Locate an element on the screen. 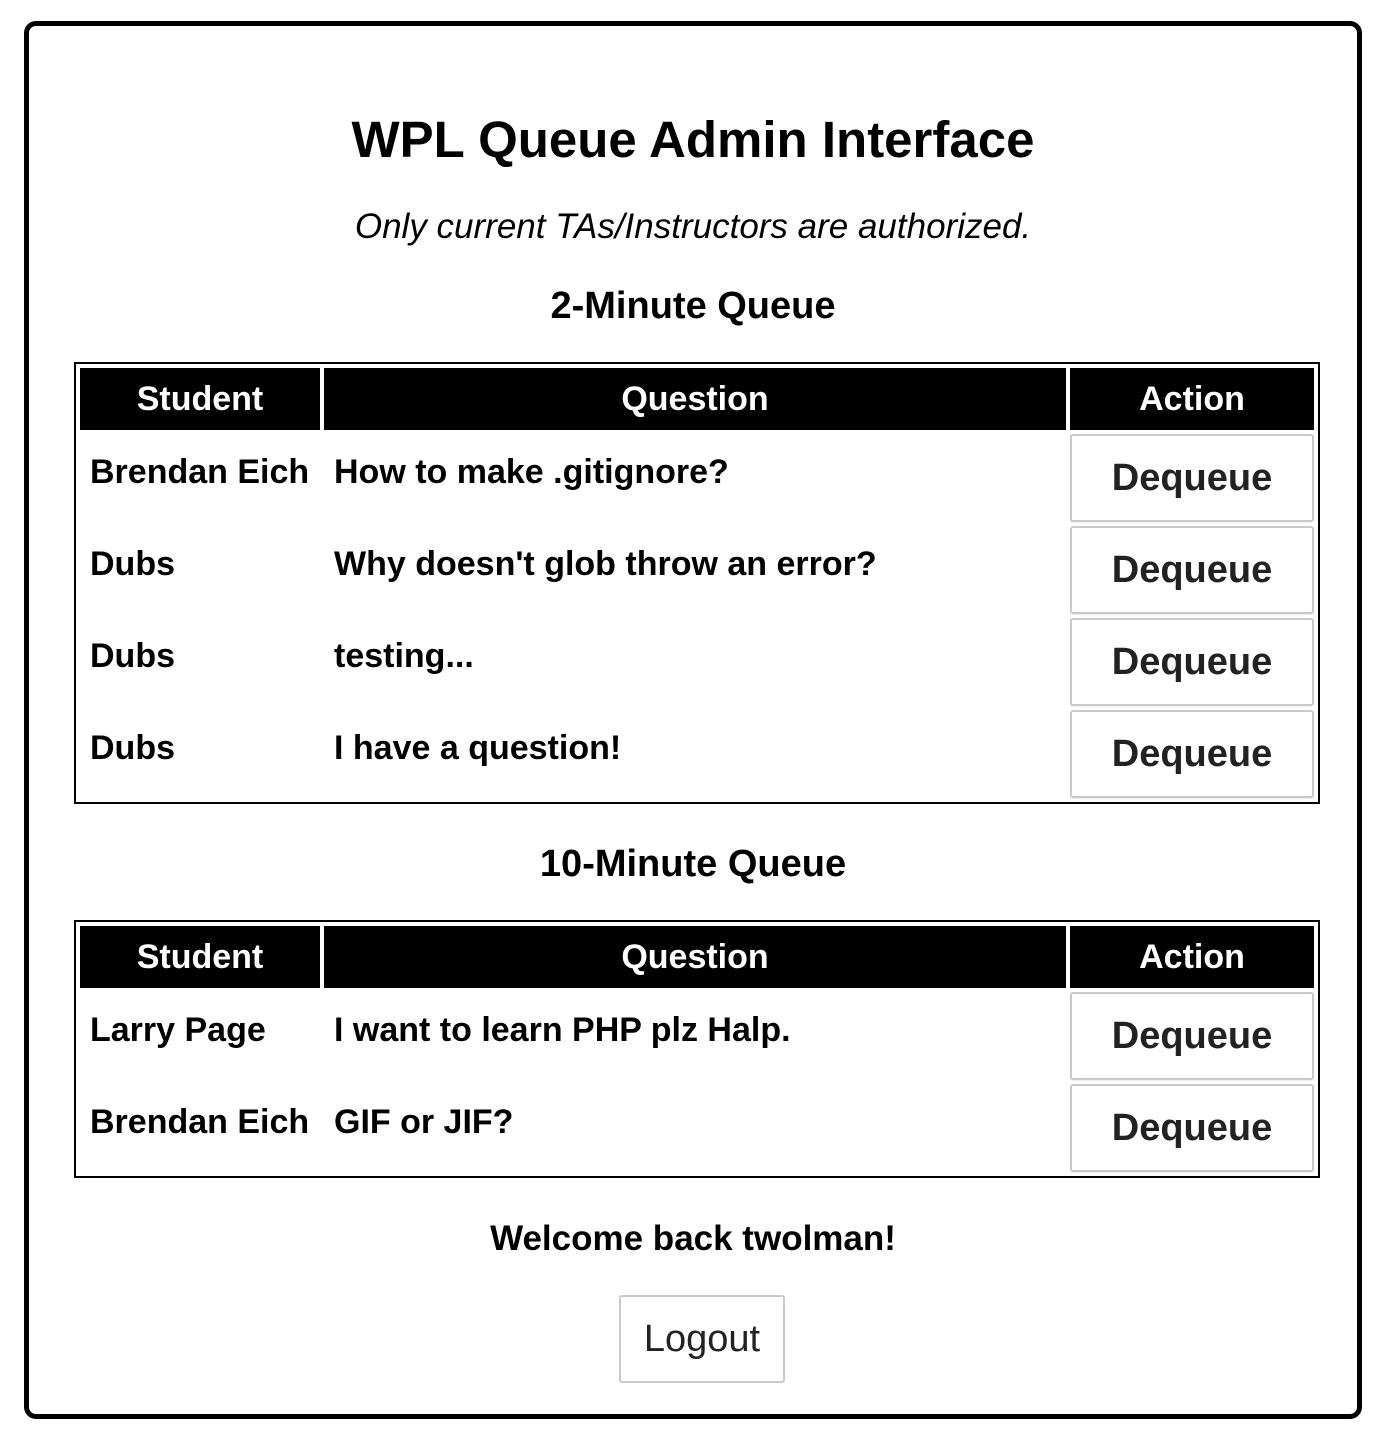 The height and width of the screenshot is (1438, 1388). question-text: I want to learn PHP plz Halp. is located at coordinates (562, 1029).